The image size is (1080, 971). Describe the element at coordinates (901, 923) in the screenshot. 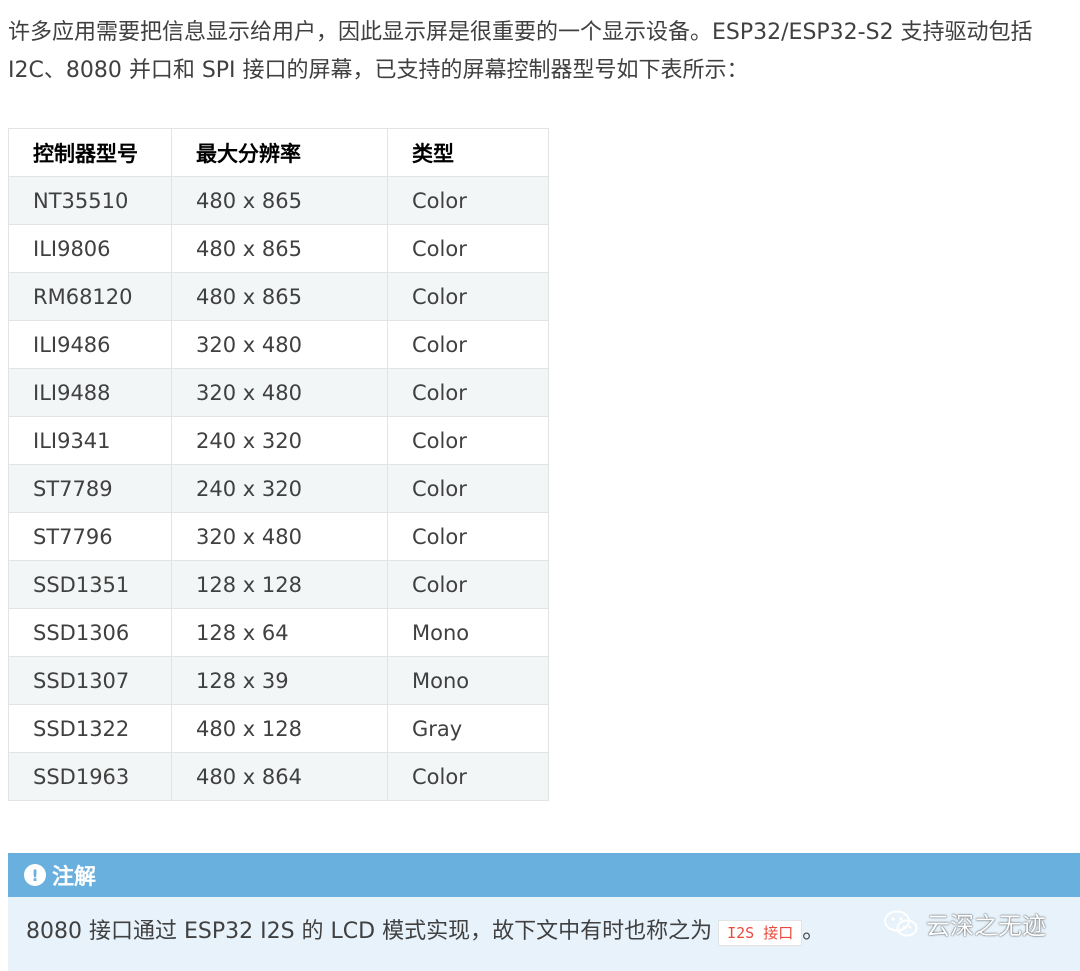

I see `wechat-icon` at that location.